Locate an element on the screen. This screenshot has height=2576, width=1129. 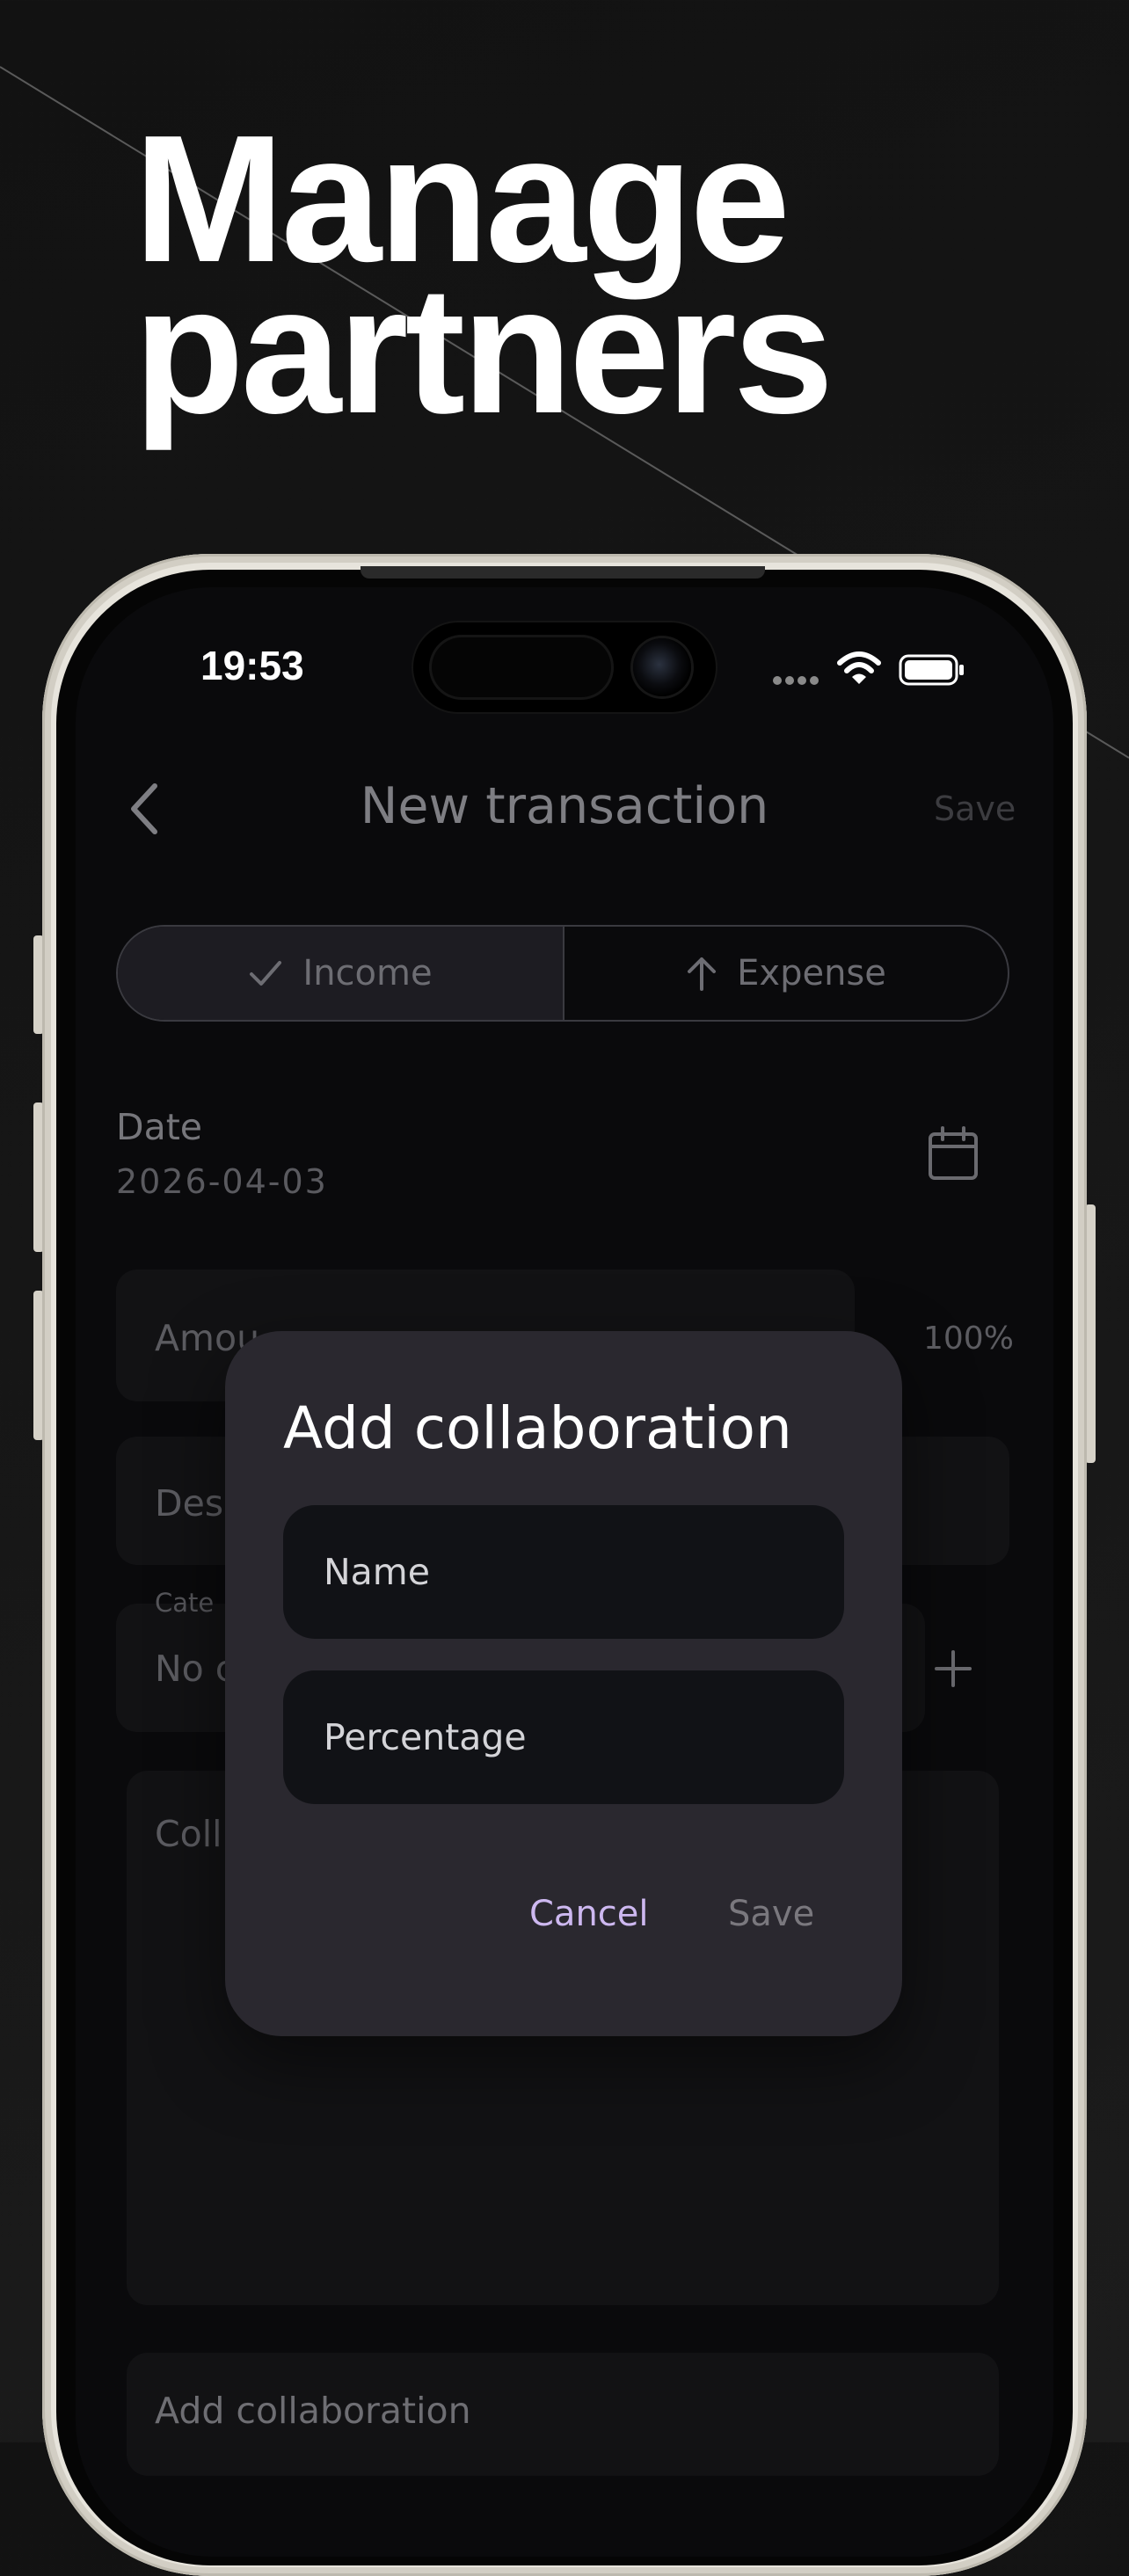
add-category-plus-icon is located at coordinates (953, 1668).